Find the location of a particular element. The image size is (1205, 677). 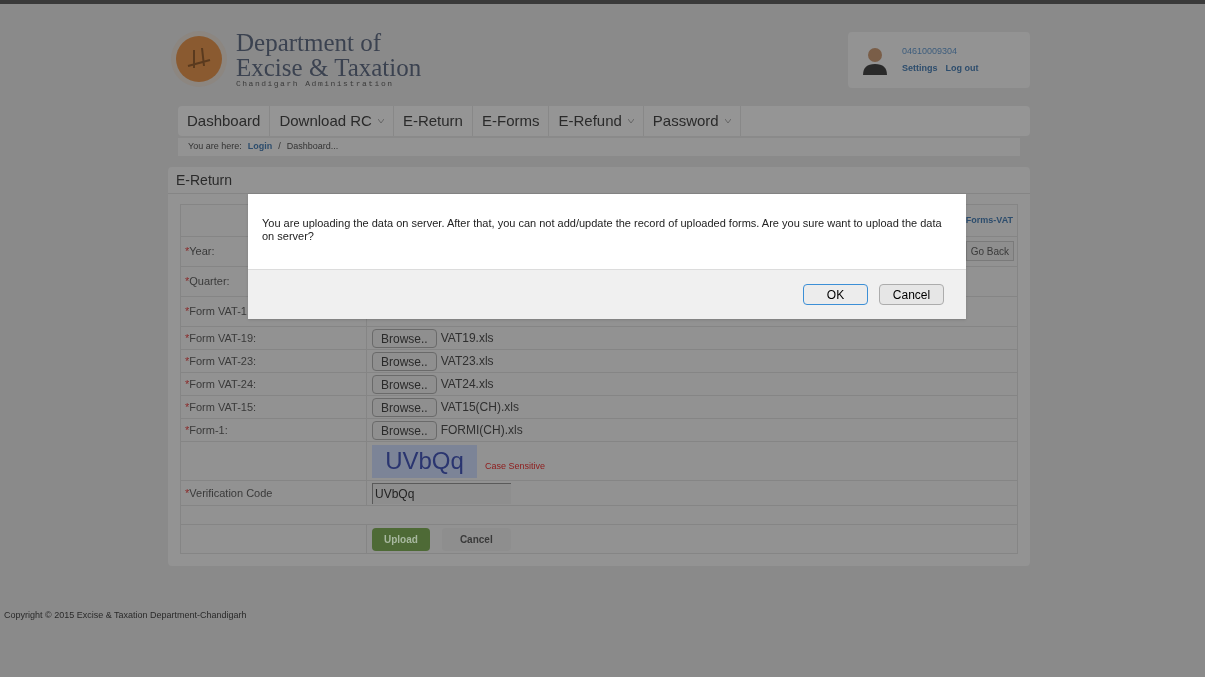

field-label: *Form VAT-1 is located at coordinates (216, 312).